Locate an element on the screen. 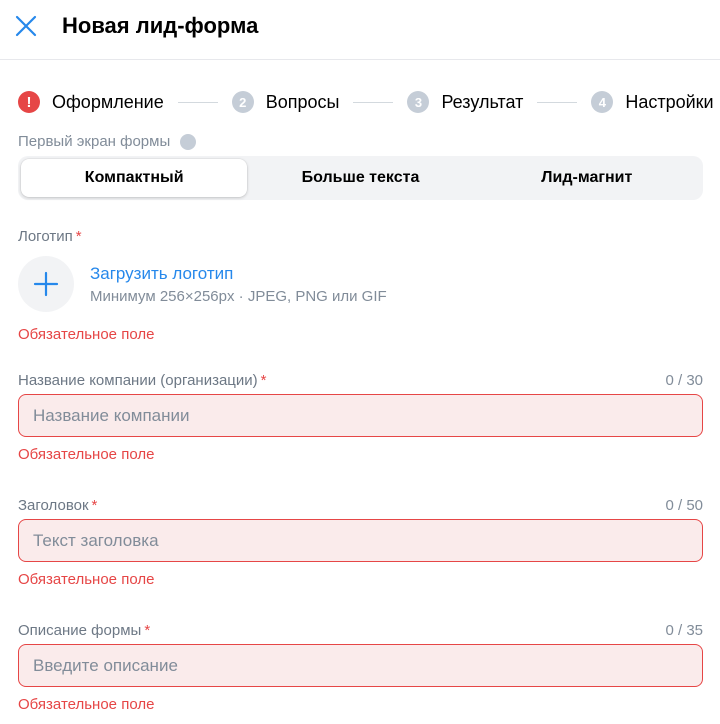 The height and width of the screenshot is (724, 720). step-label: Настройки is located at coordinates (669, 101).